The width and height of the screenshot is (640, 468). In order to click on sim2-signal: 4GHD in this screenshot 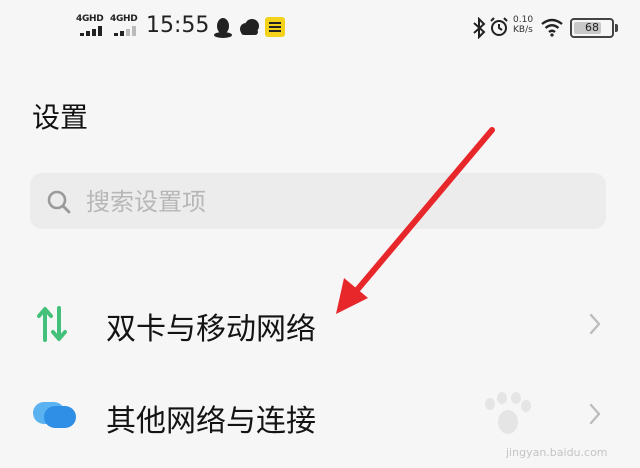, I will do `click(125, 27)`.